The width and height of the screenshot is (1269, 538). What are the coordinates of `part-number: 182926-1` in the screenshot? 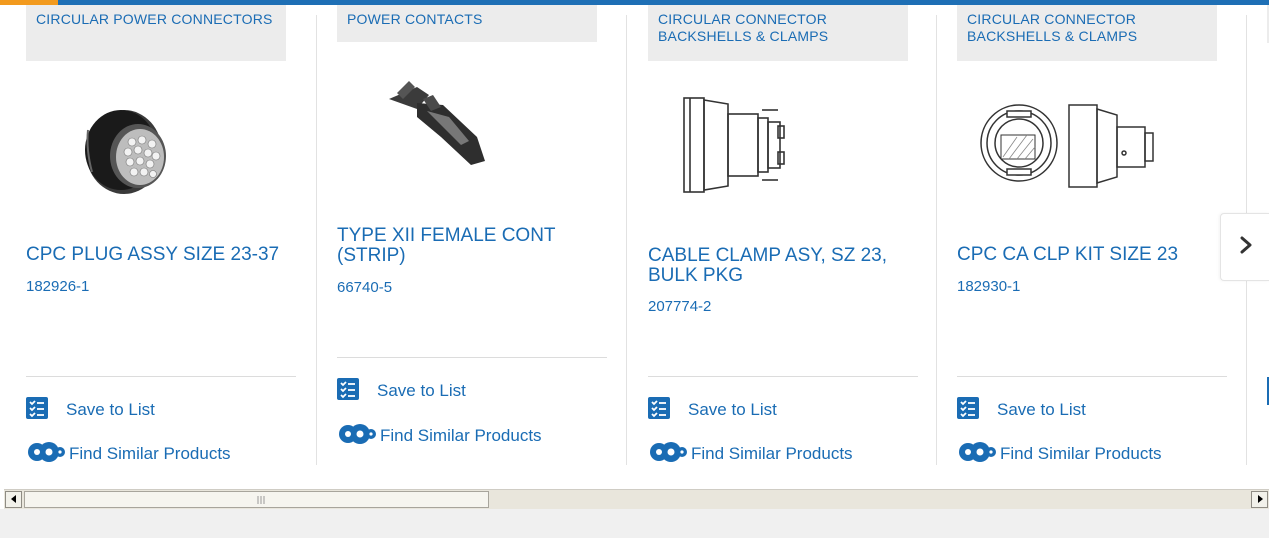 It's located at (57, 286).